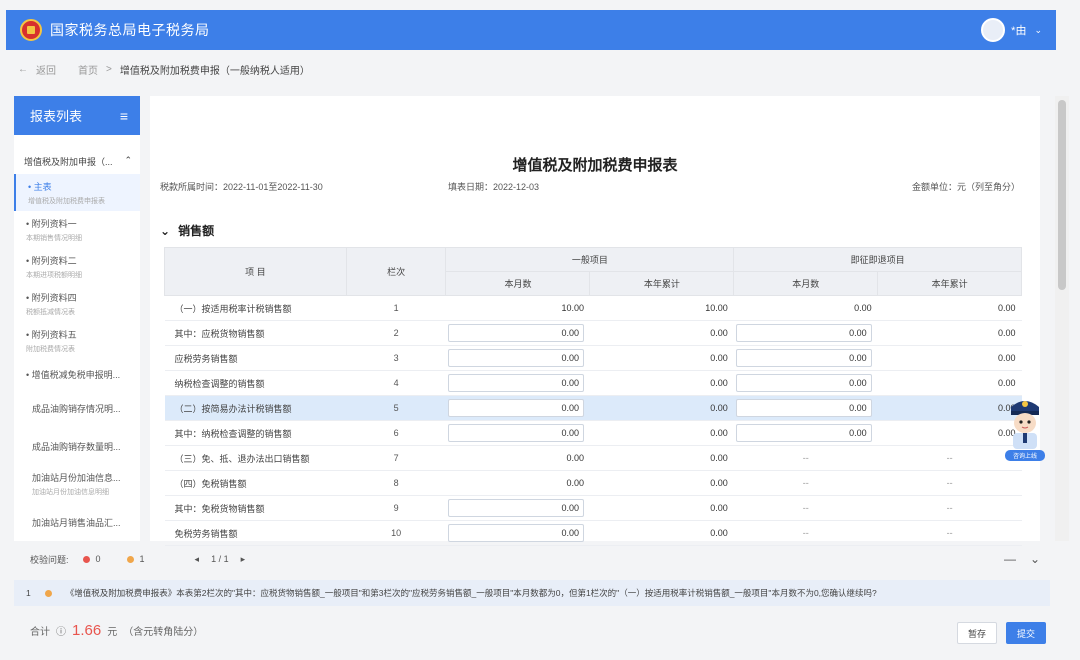 This screenshot has width=1080, height=660. I want to click on sidebar-item-attachment-5: • 附列资料五 附加税费情况表, so click(77, 340).